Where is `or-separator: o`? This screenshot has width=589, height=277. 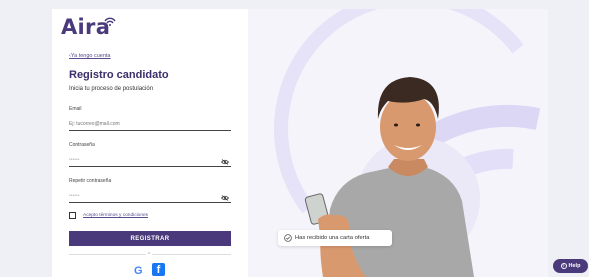
or-separator: o is located at coordinates (149, 252).